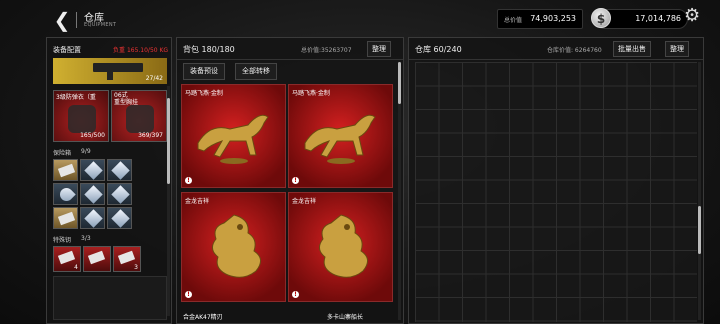 The width and height of the screenshot is (720, 324). Describe the element at coordinates (345, 317) in the screenshot. I see `item-name: 多卡山寨船长` at that location.